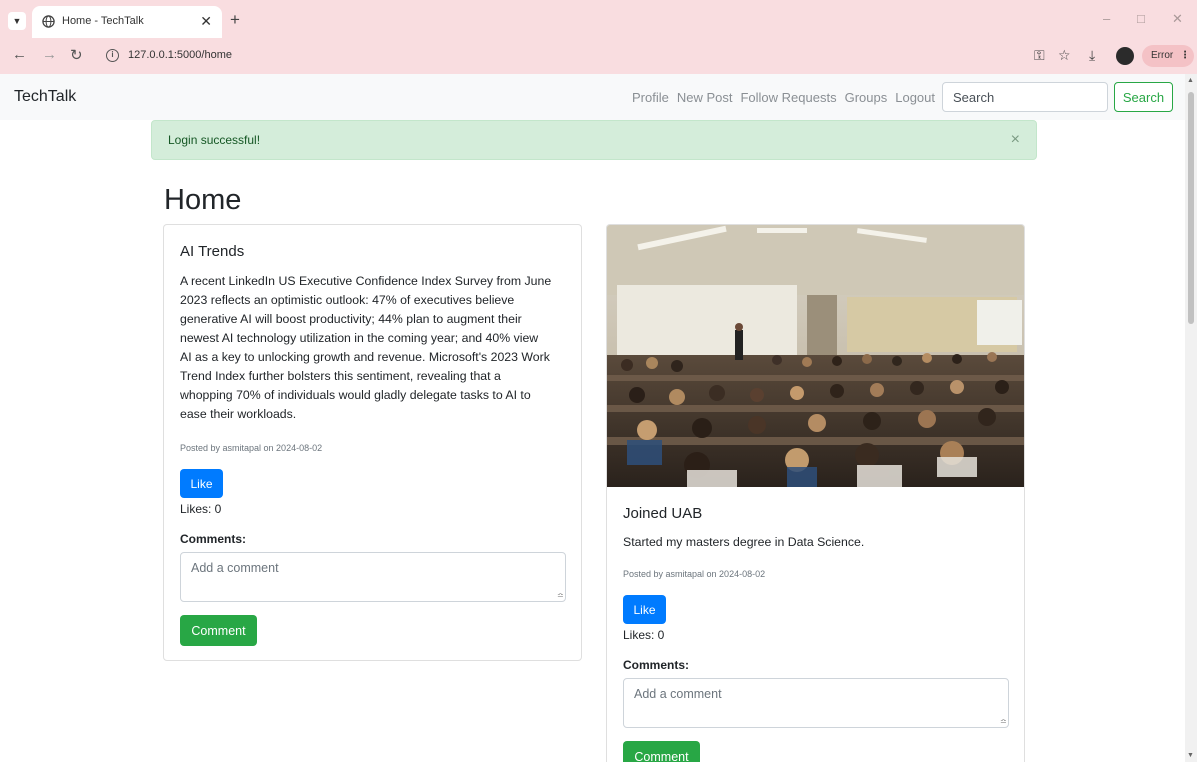 The width and height of the screenshot is (1197, 762). I want to click on scrollbar-thumb, so click(1191, 208).